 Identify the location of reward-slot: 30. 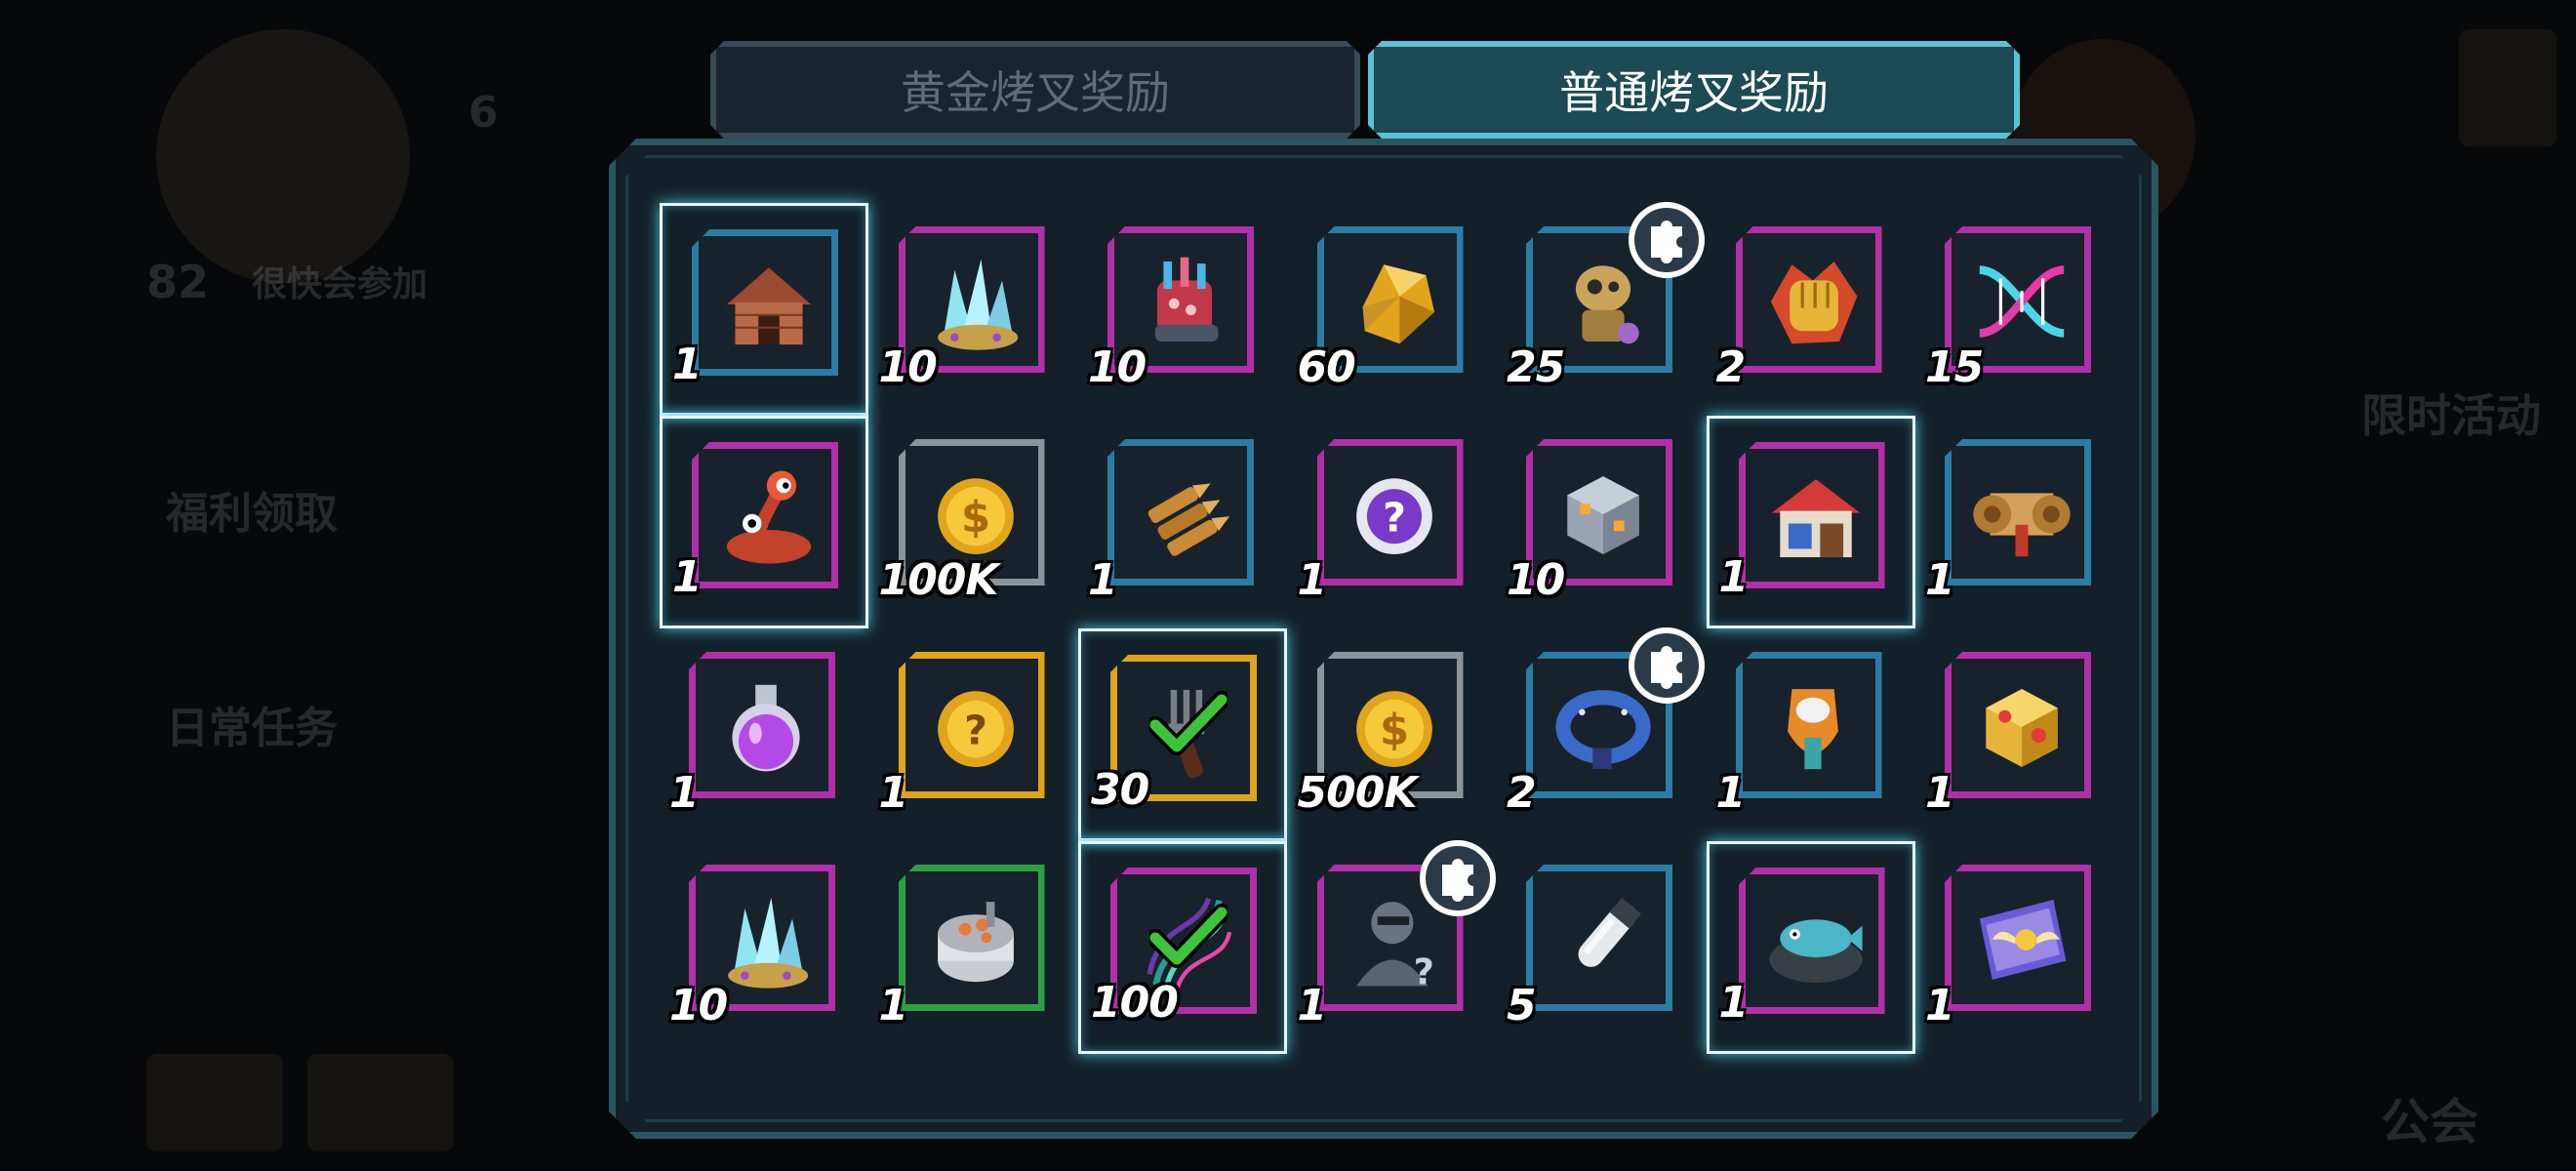
(1182, 734).